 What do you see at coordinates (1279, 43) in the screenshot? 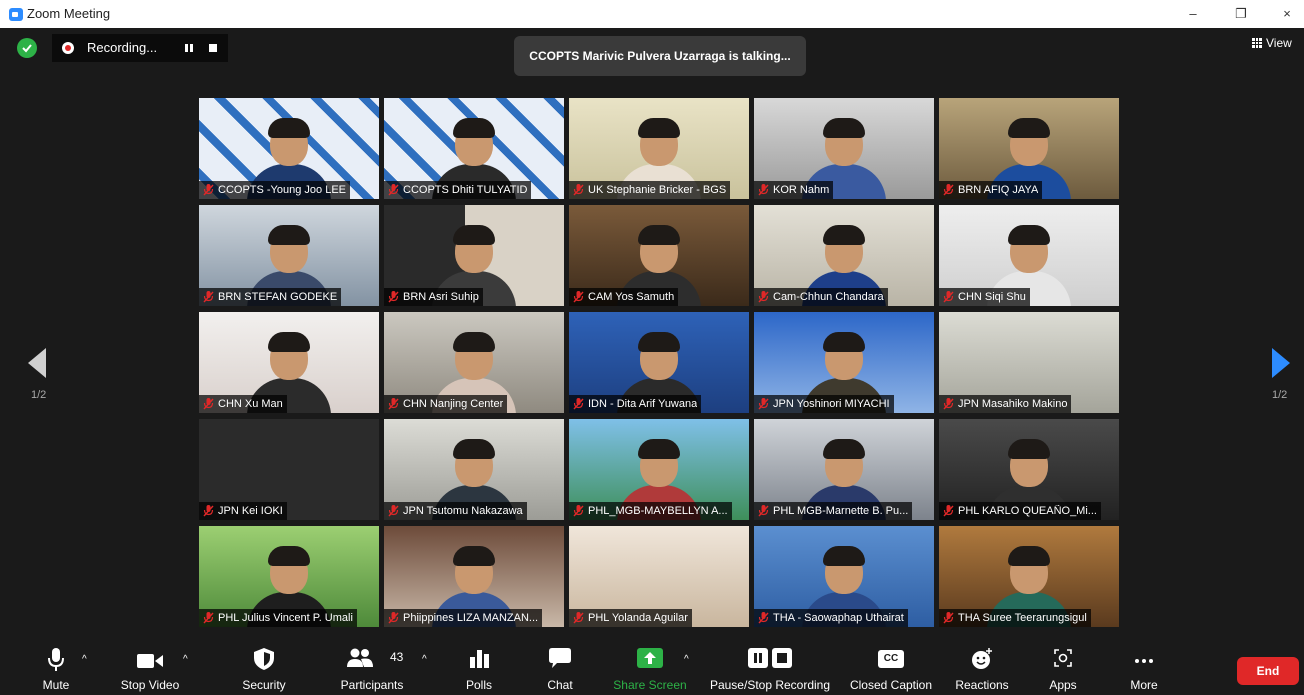
I see `view-label: View` at bounding box center [1279, 43].